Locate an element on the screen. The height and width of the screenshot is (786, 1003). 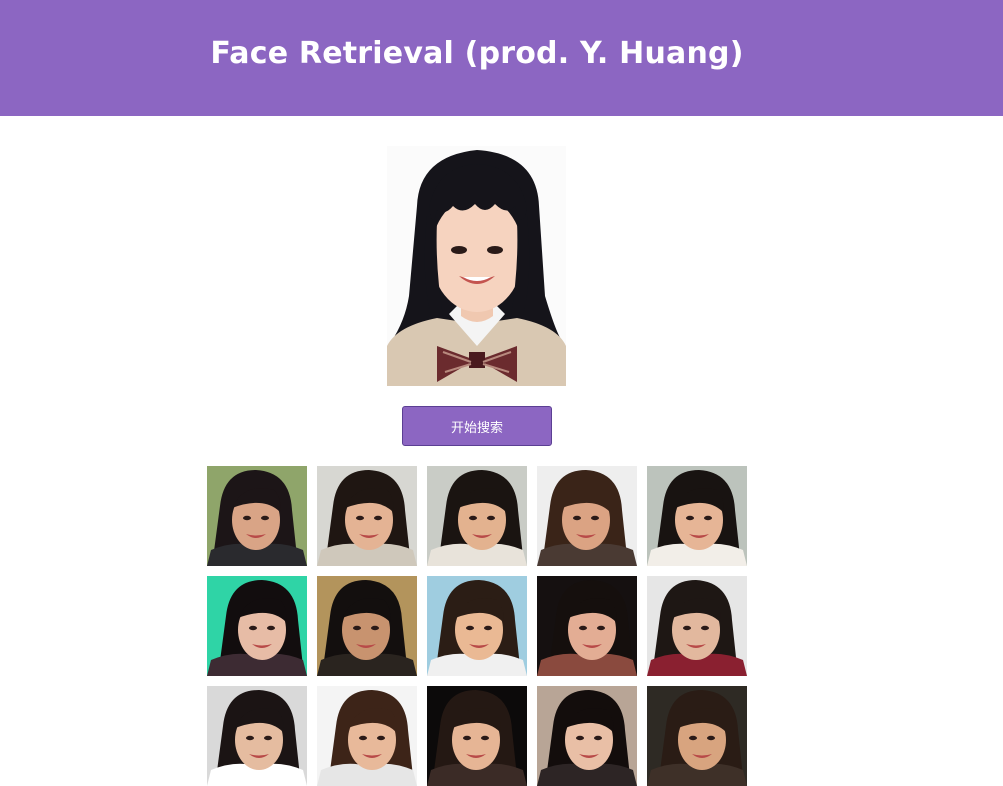
app-header: Face Retrieval (prod. Y. Huang) is located at coordinates (501, 58).